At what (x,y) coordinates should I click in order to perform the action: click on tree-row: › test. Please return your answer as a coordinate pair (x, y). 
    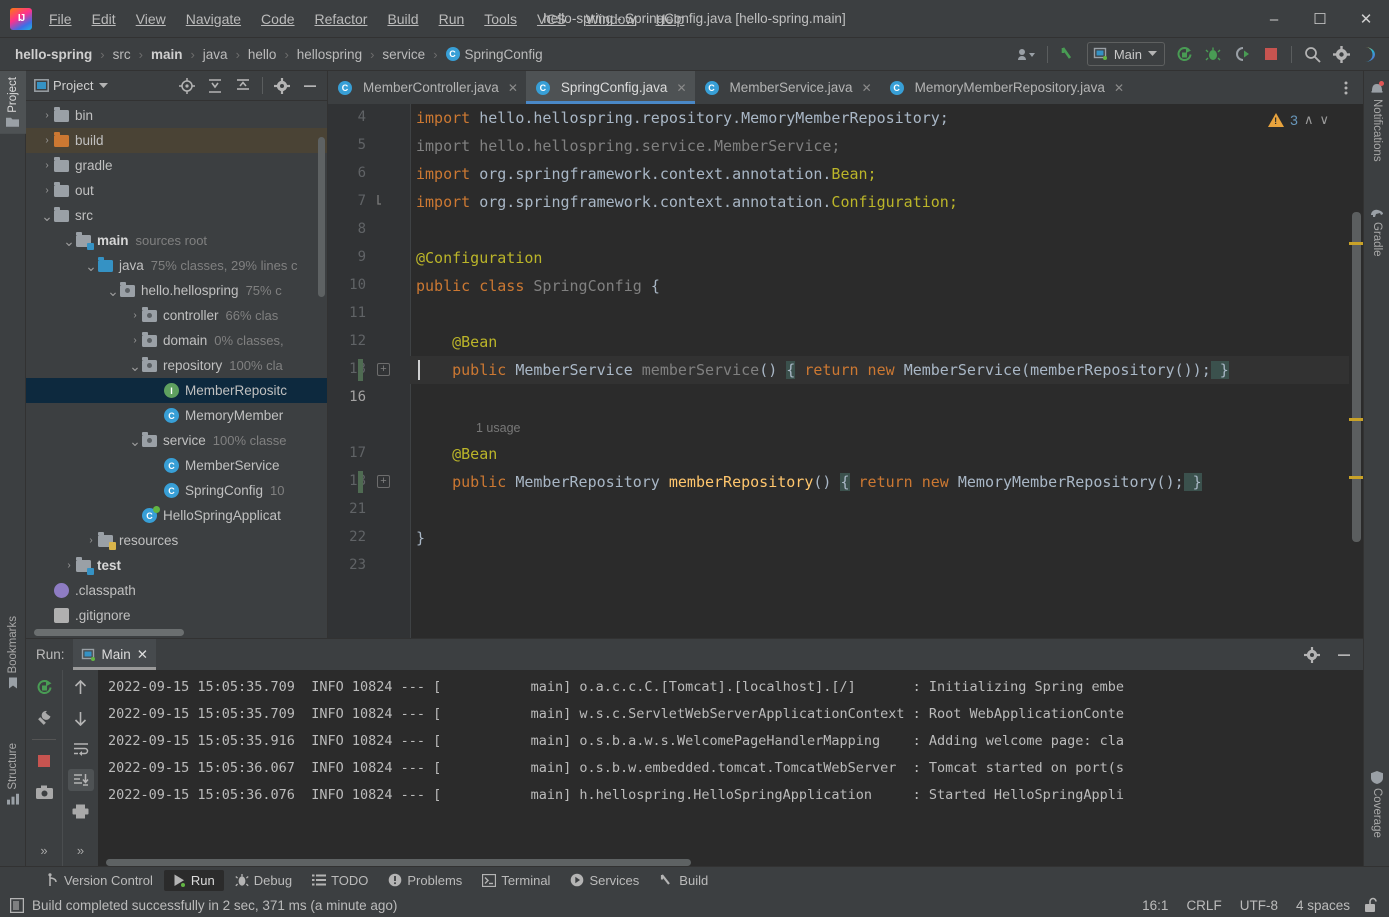
    Looking at the image, I should click on (176, 565).